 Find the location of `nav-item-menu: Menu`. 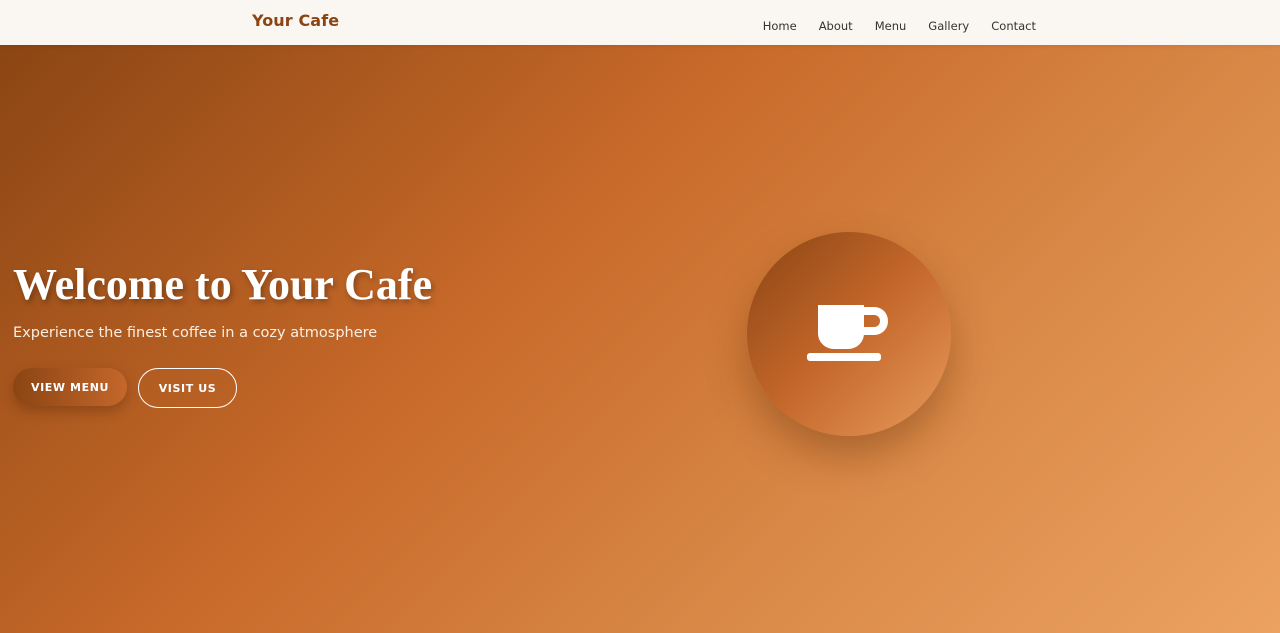

nav-item-menu: Menu is located at coordinates (891, 24).